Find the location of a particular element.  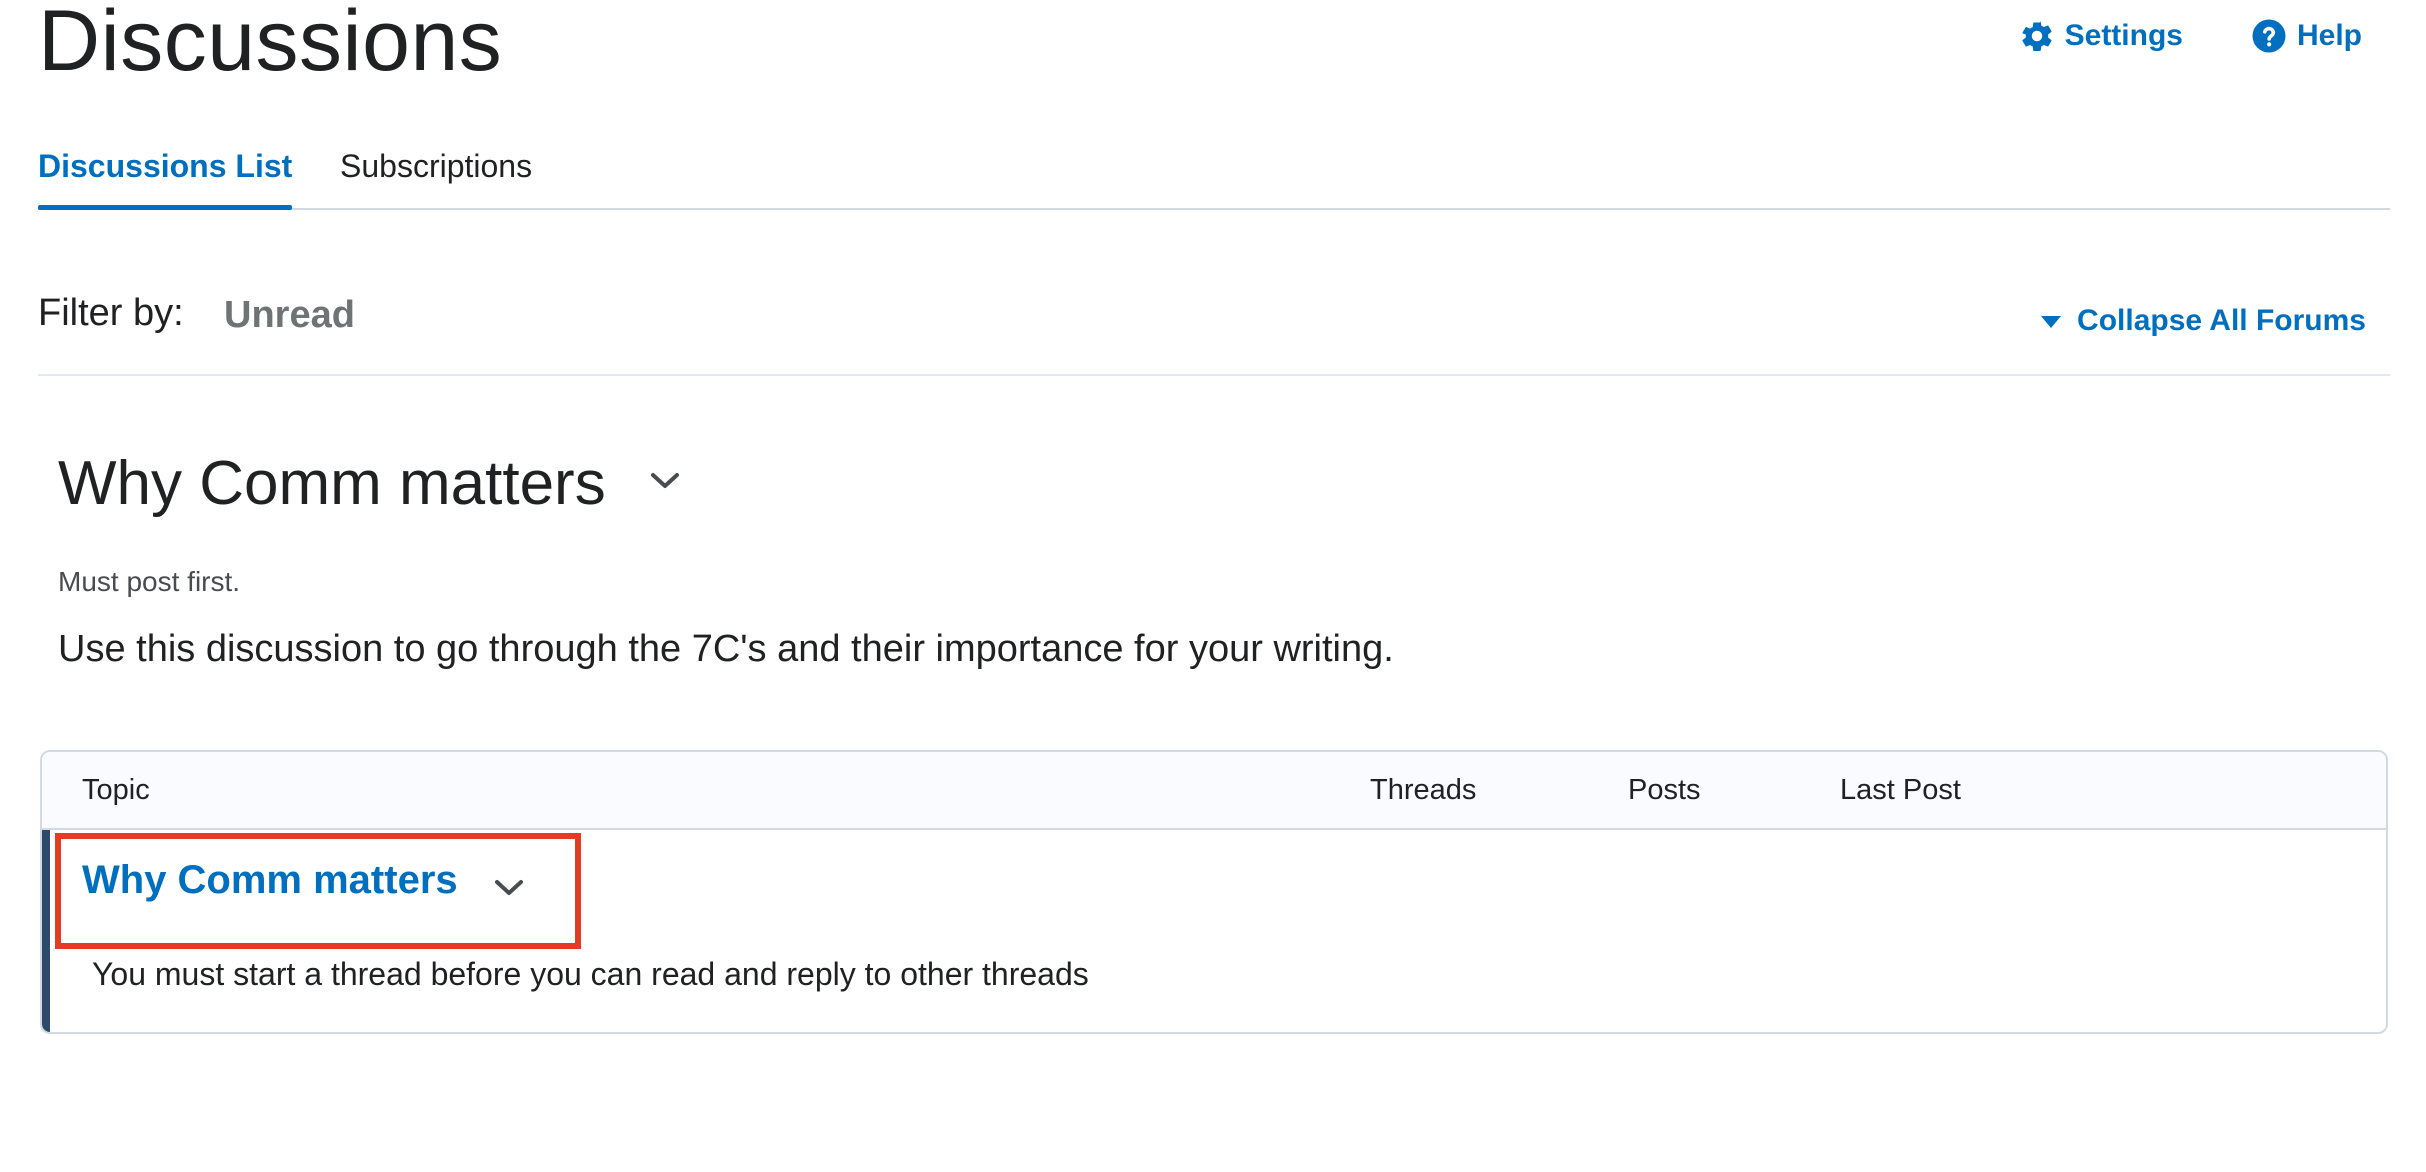

tab-subscriptions: Subscriptions is located at coordinates (436, 174).